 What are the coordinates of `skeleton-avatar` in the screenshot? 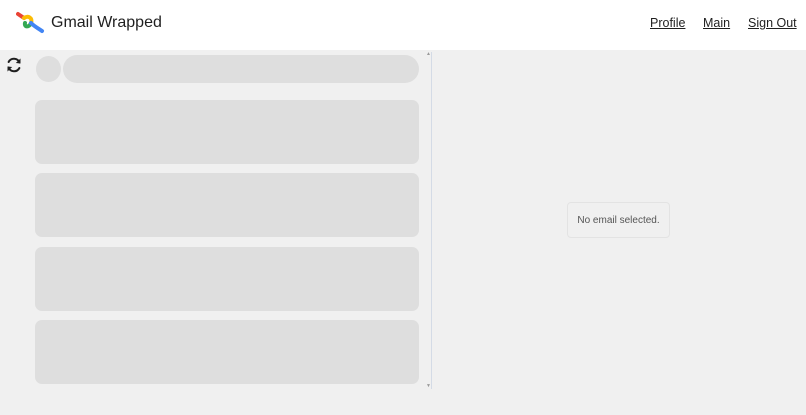 It's located at (48, 69).